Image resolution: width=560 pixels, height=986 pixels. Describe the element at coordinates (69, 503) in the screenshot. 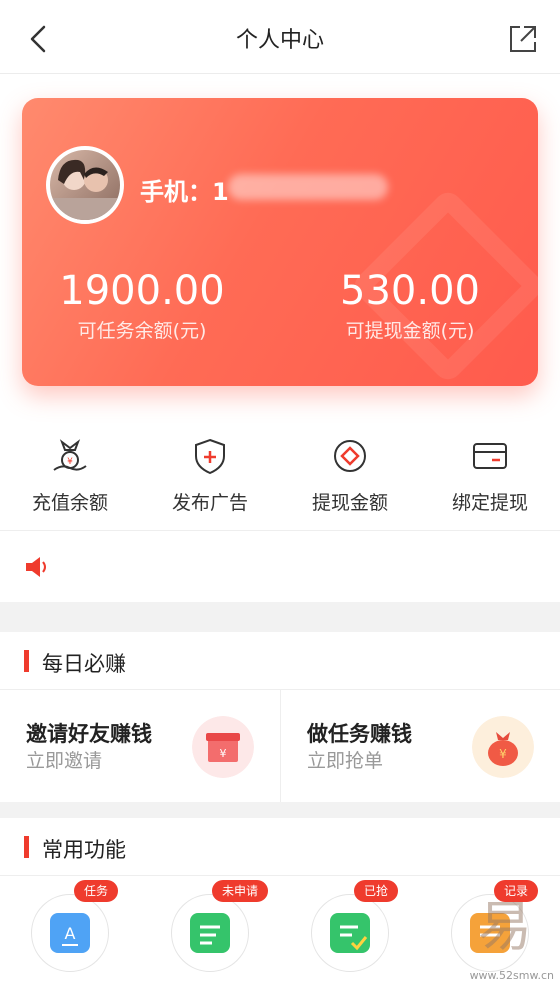

I see `recharge-label: 充值余额` at that location.